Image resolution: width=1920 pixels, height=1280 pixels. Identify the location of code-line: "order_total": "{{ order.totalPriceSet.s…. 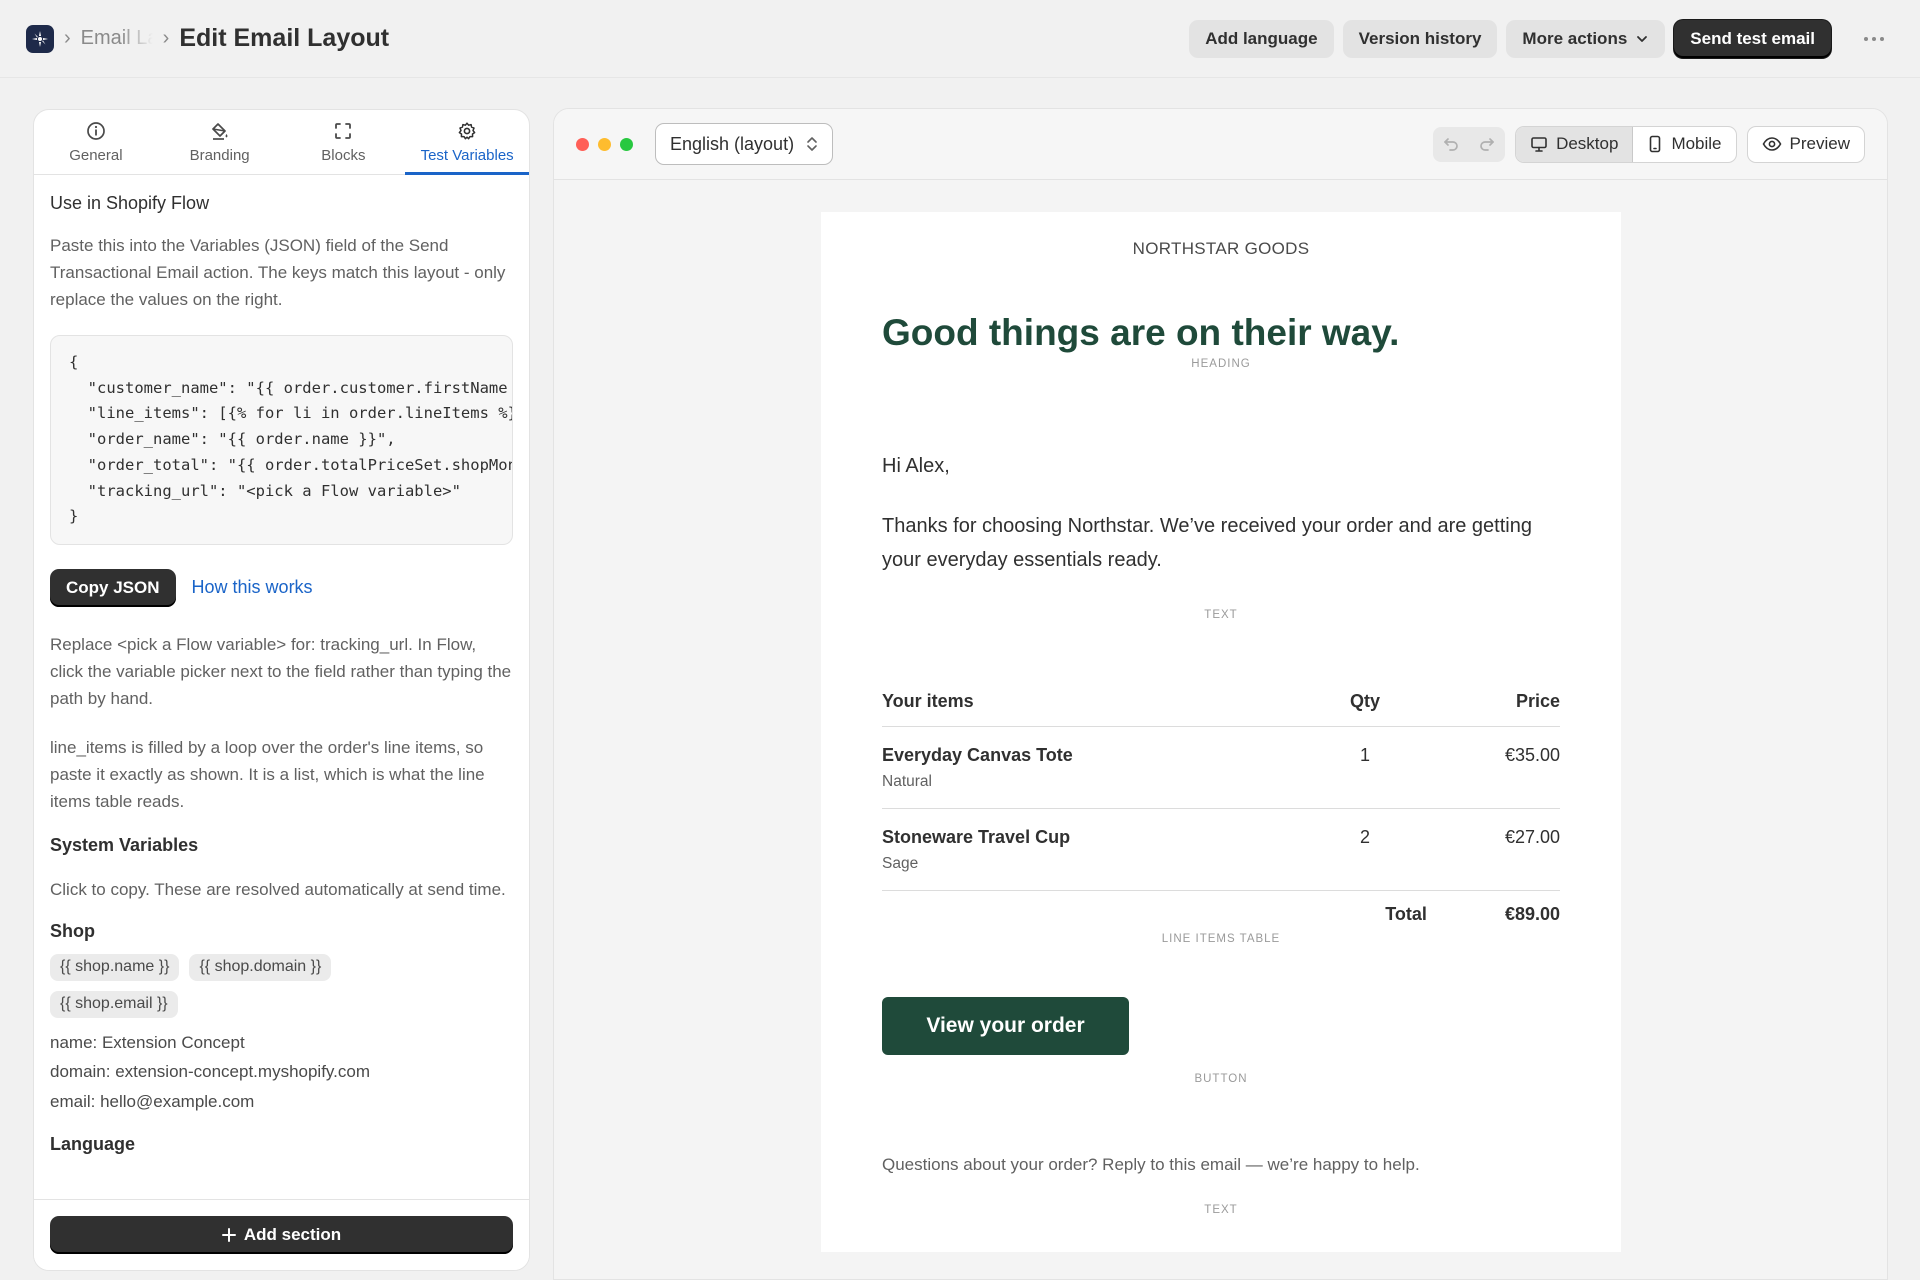
(299, 464).